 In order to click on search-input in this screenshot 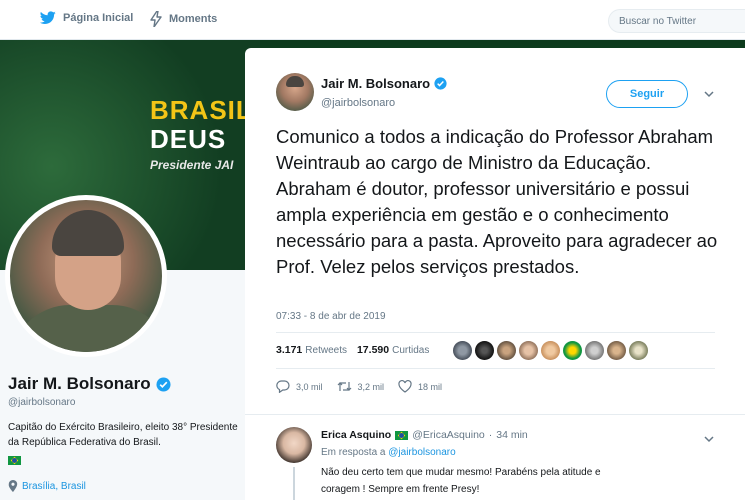, I will do `click(676, 21)`.